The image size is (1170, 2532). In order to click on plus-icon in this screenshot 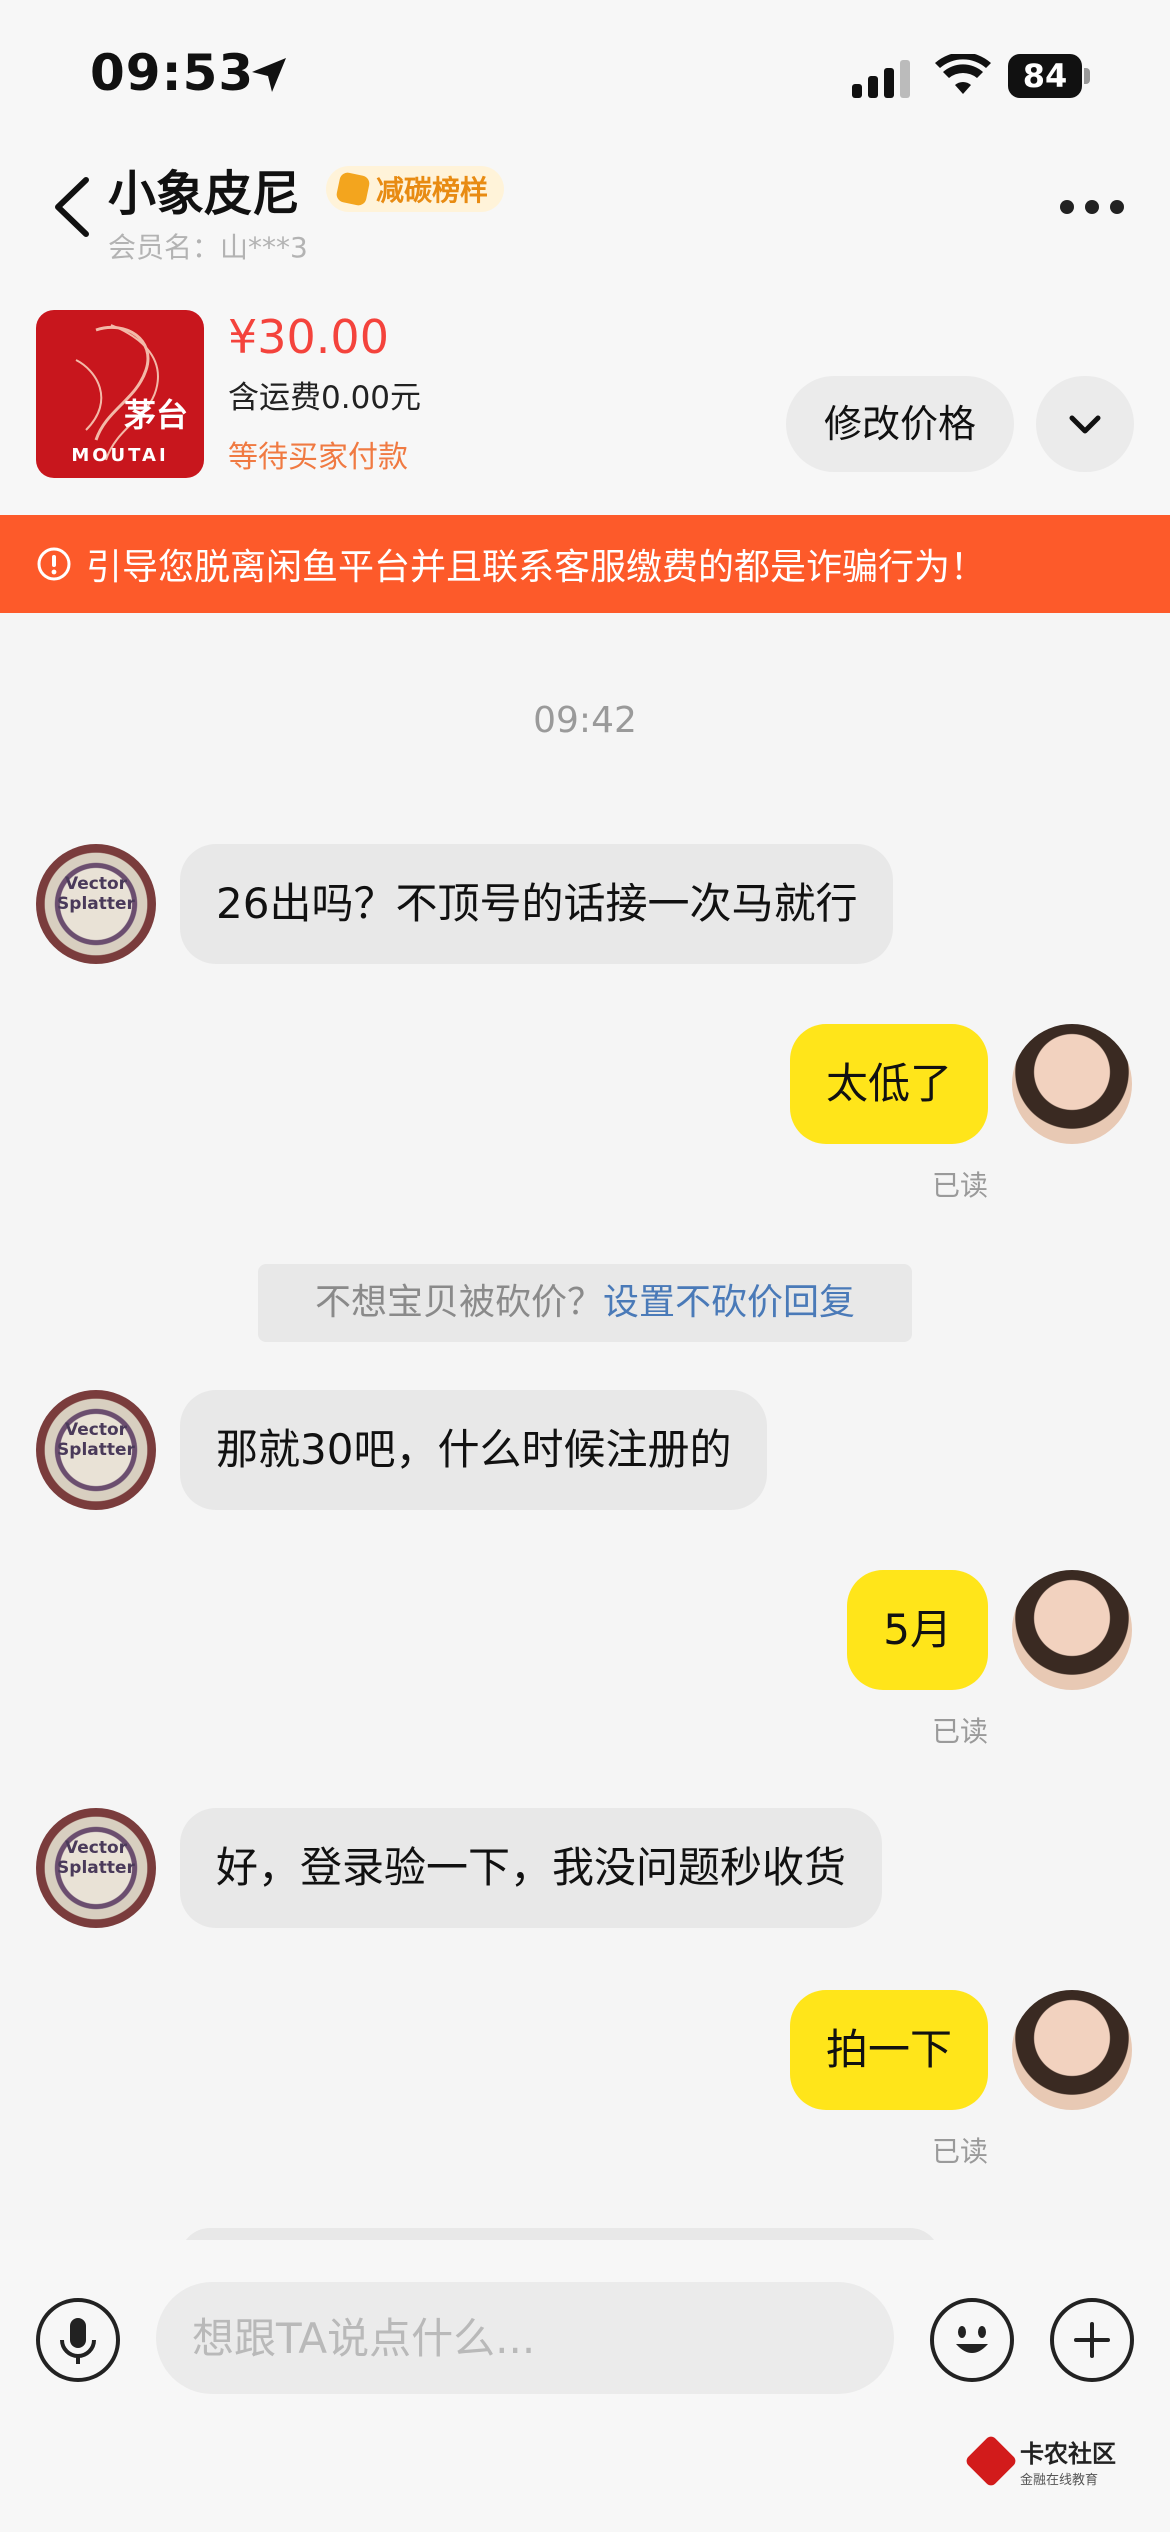, I will do `click(1092, 2340)`.